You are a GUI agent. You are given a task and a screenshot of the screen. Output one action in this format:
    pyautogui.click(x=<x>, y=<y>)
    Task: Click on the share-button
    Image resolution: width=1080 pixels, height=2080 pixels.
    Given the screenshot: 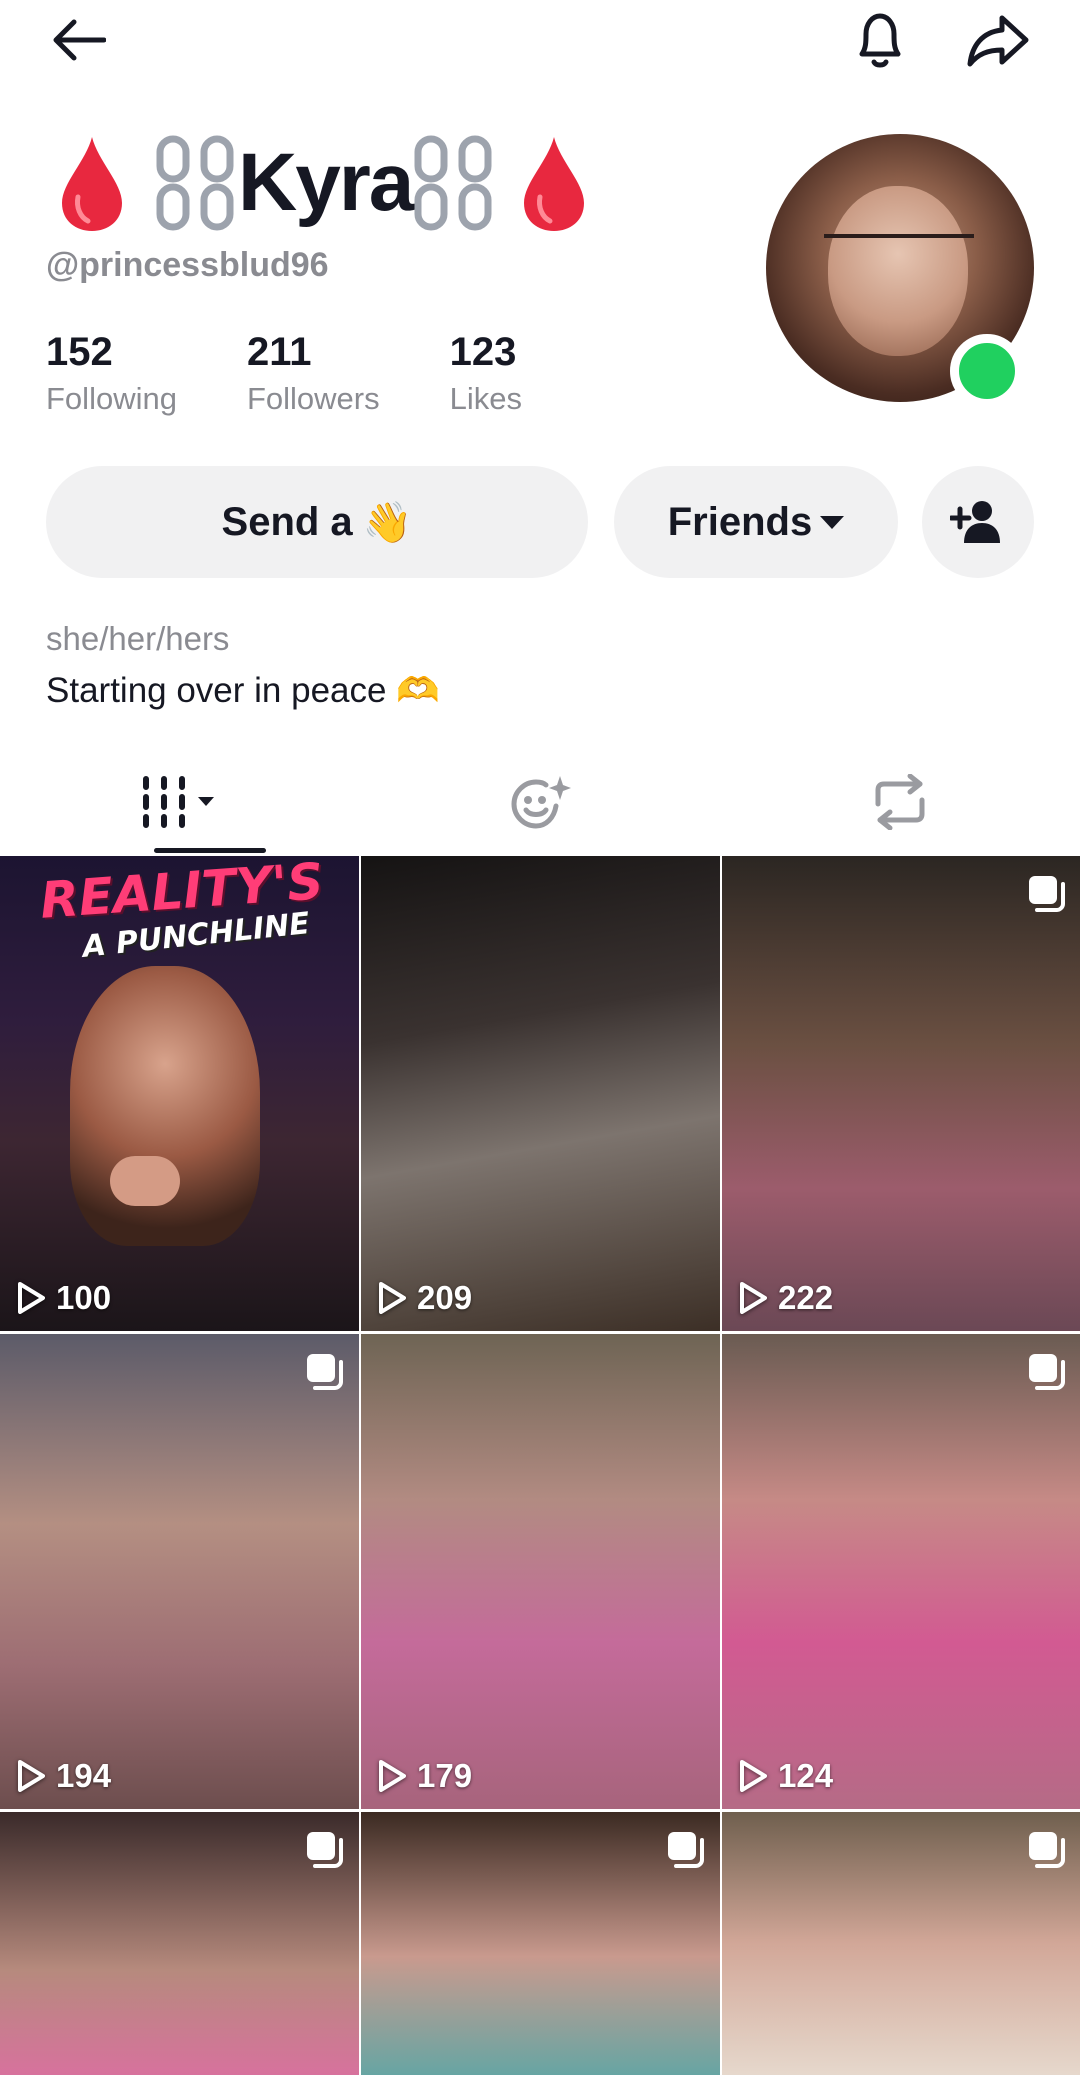 What is the action you would take?
    pyautogui.click(x=998, y=40)
    